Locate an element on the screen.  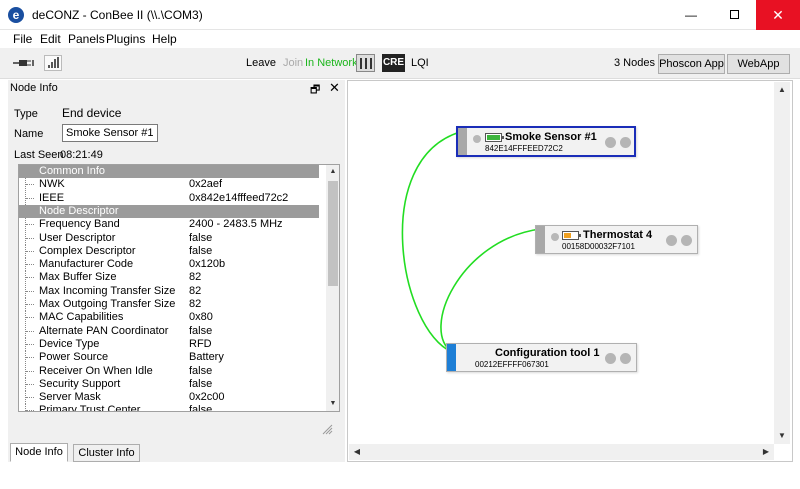
close-window-button: ✕ is located at coordinates (778, 15).